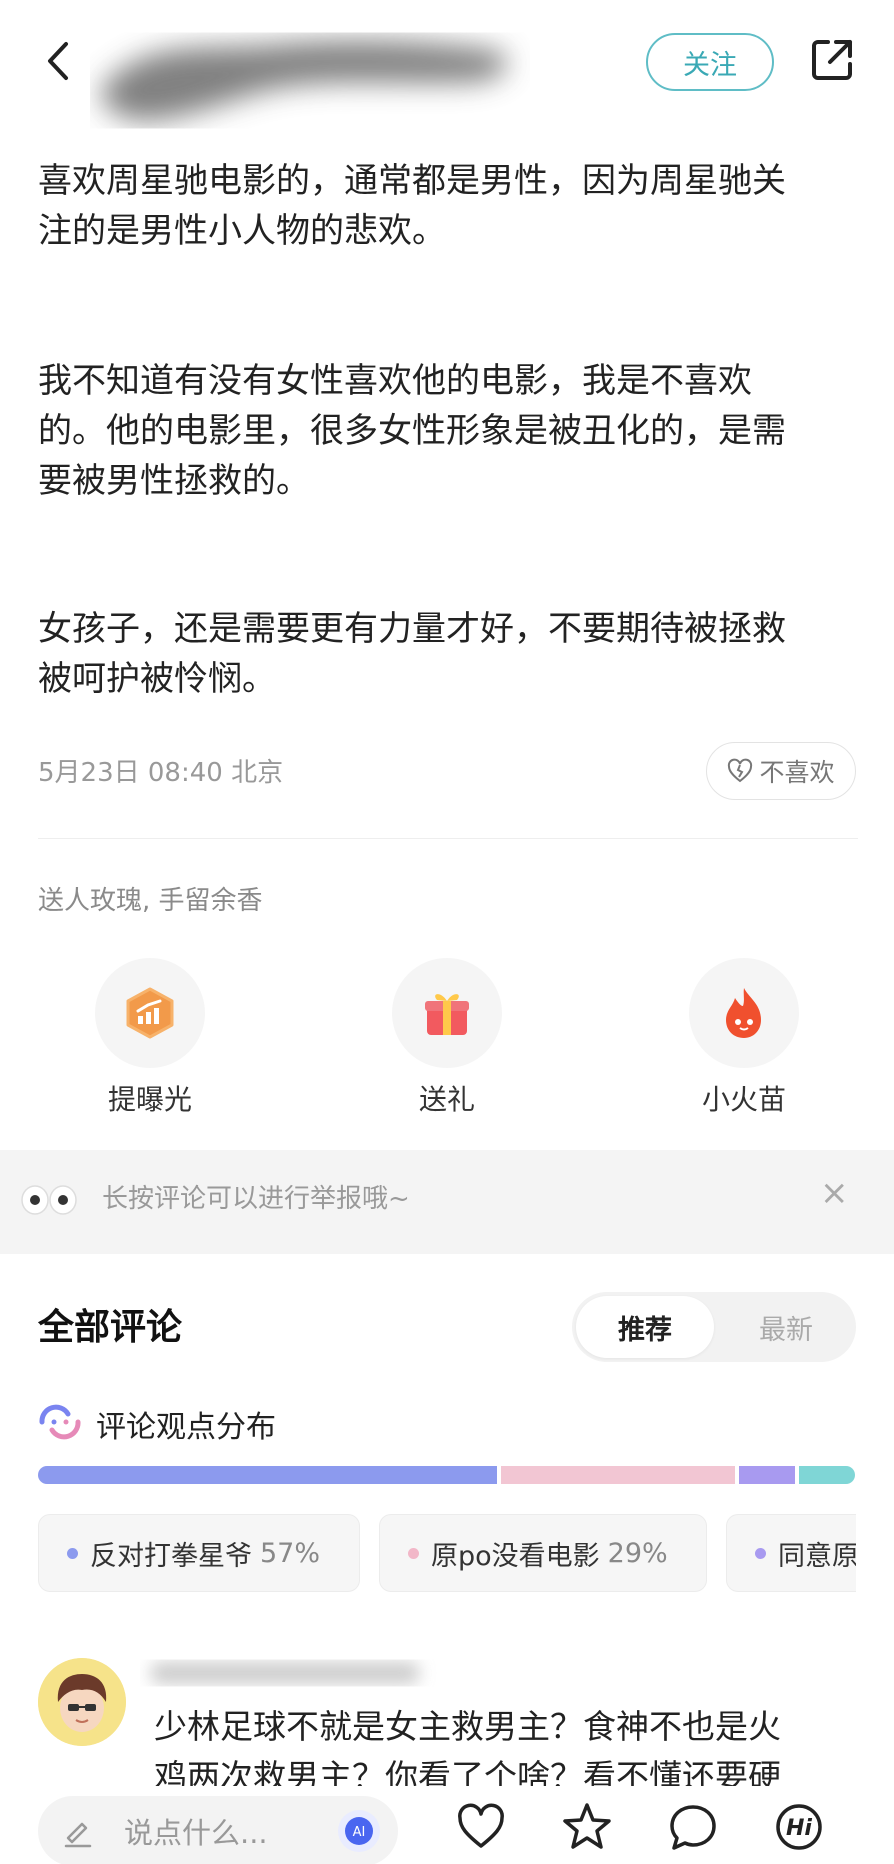 This screenshot has width=894, height=1864. Describe the element at coordinates (832, 60) in the screenshot. I see `share-icon` at that location.